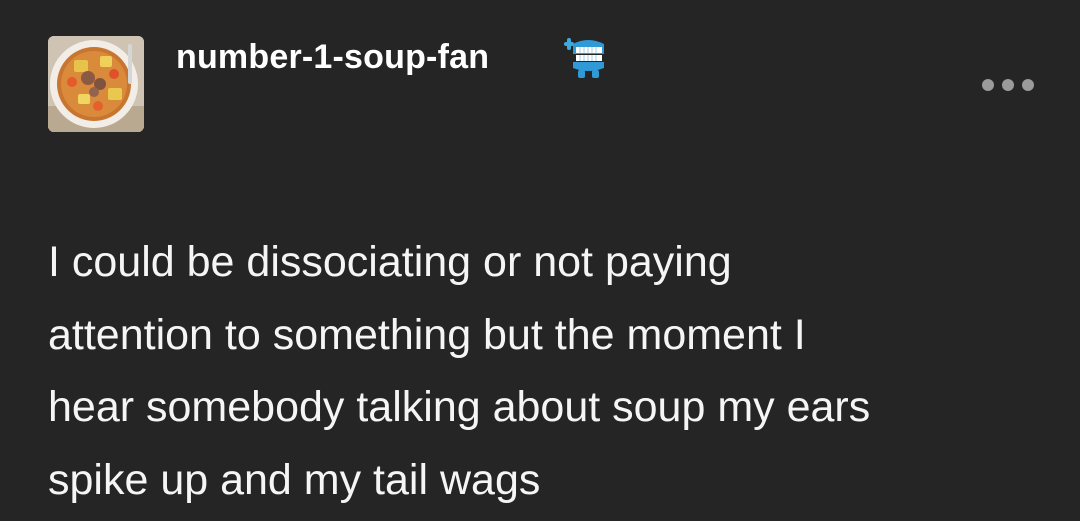 This screenshot has width=1080, height=521. What do you see at coordinates (427, 334) in the screenshot?
I see `post-body-line: attention to something but the moment I` at bounding box center [427, 334].